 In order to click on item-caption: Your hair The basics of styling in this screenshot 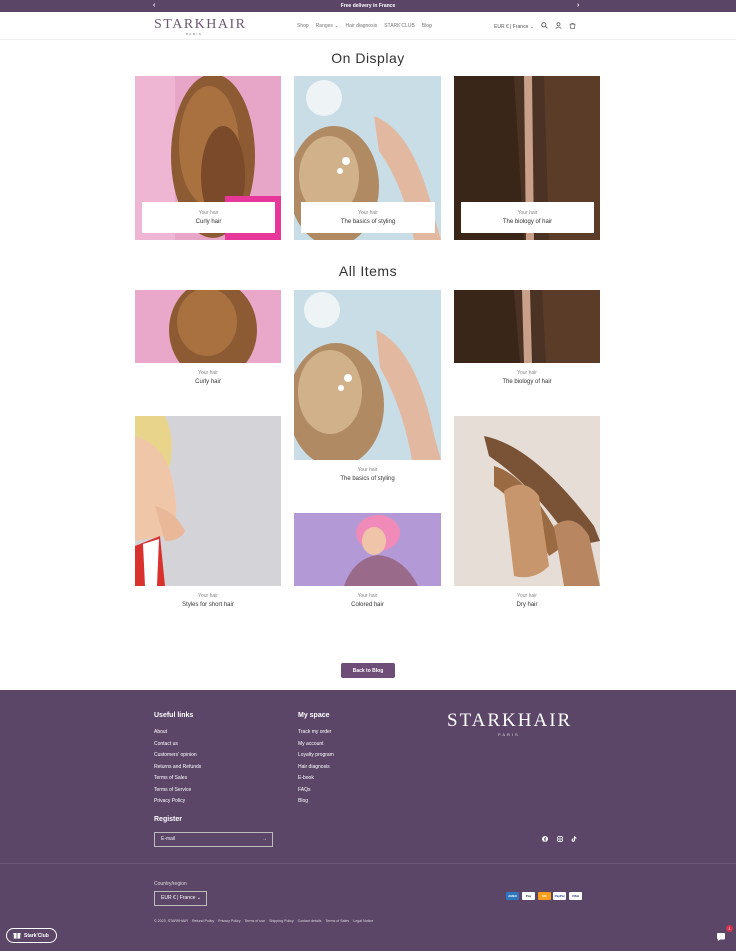, I will do `click(367, 474)`.